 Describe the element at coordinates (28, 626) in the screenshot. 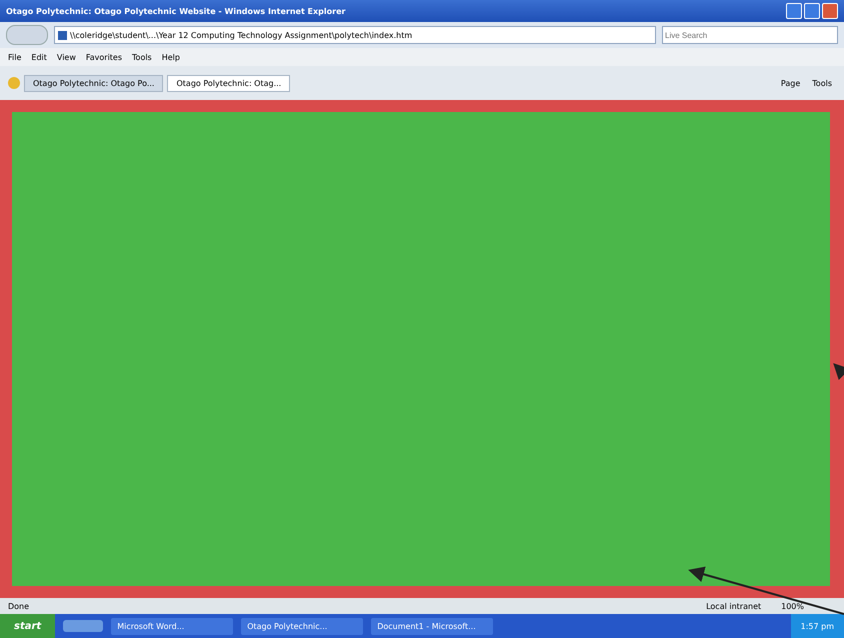

I see `start-button: start` at that location.